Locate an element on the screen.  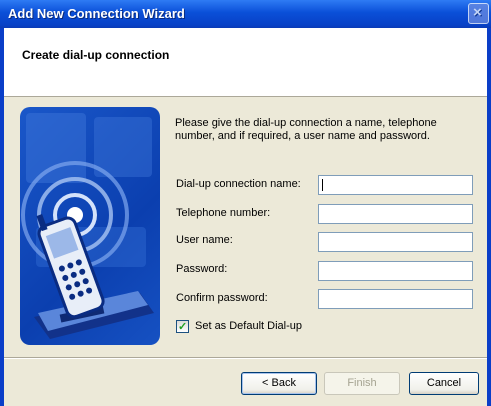
telephone-number-label: Telephone number: is located at coordinates (223, 213).